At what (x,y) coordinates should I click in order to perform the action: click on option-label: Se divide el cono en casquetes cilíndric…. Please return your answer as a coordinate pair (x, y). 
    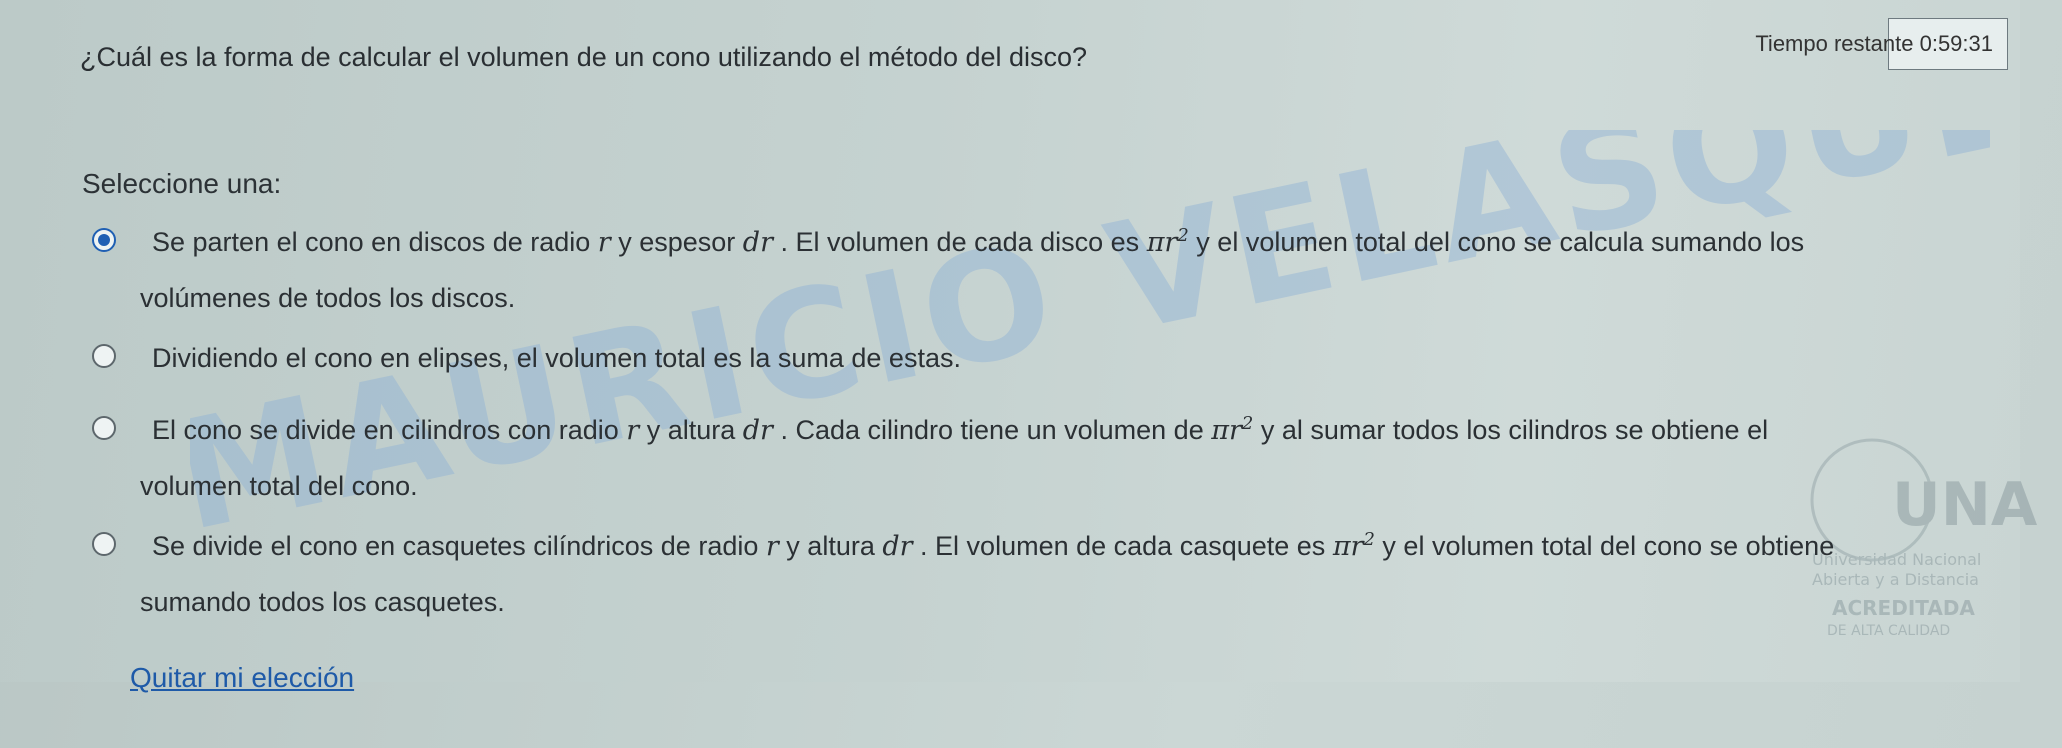
    Looking at the image, I should click on (993, 546).